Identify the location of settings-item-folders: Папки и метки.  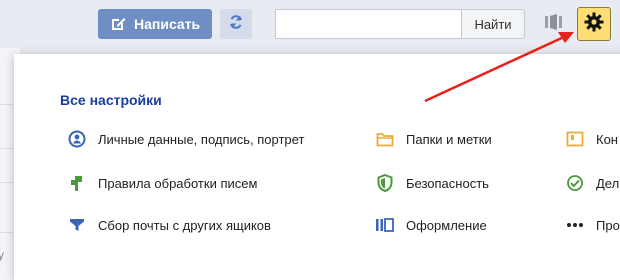
(433, 139).